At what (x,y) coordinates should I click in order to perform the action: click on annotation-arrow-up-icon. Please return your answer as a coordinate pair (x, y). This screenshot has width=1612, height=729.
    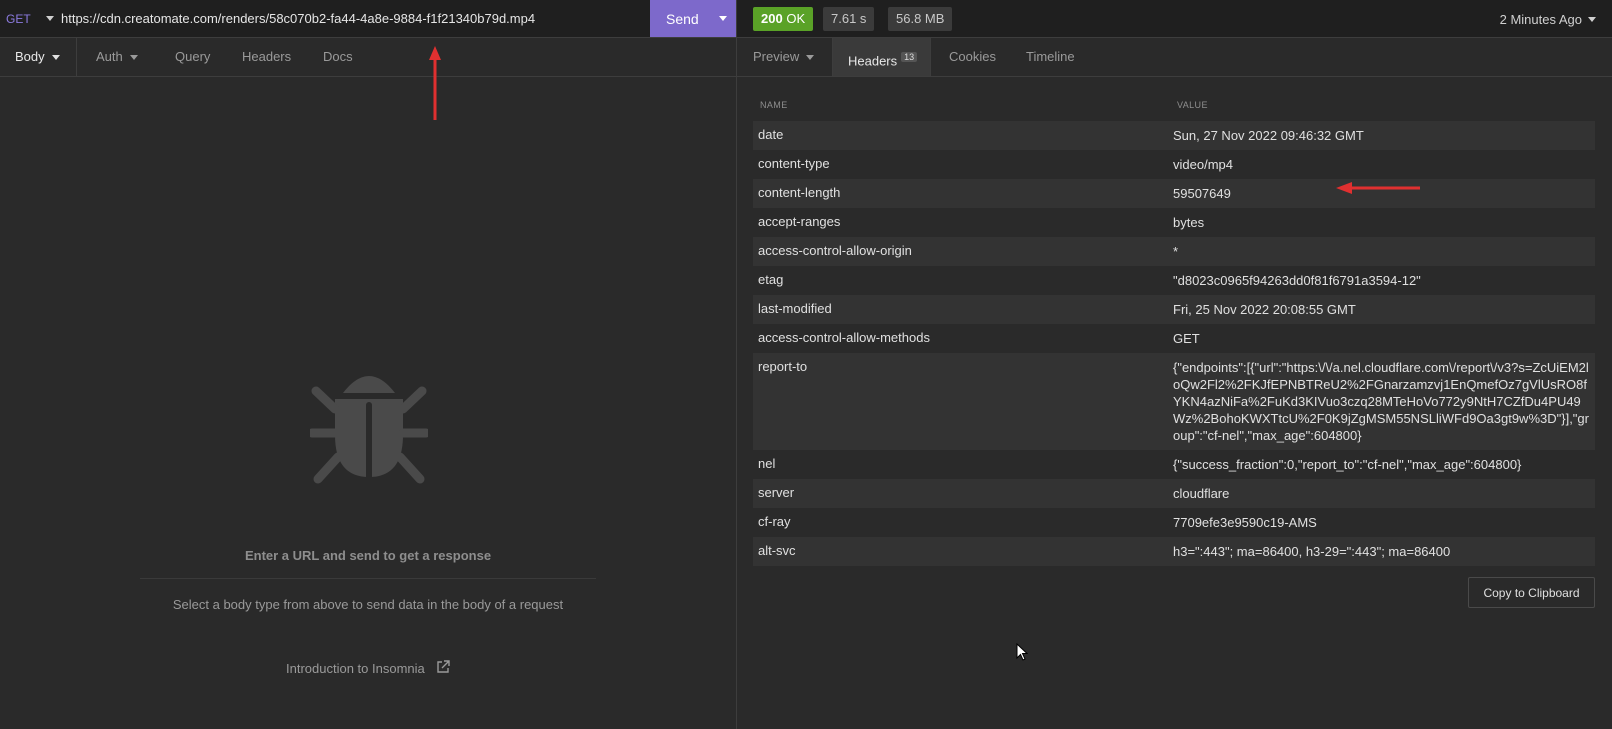
    Looking at the image, I should click on (435, 83).